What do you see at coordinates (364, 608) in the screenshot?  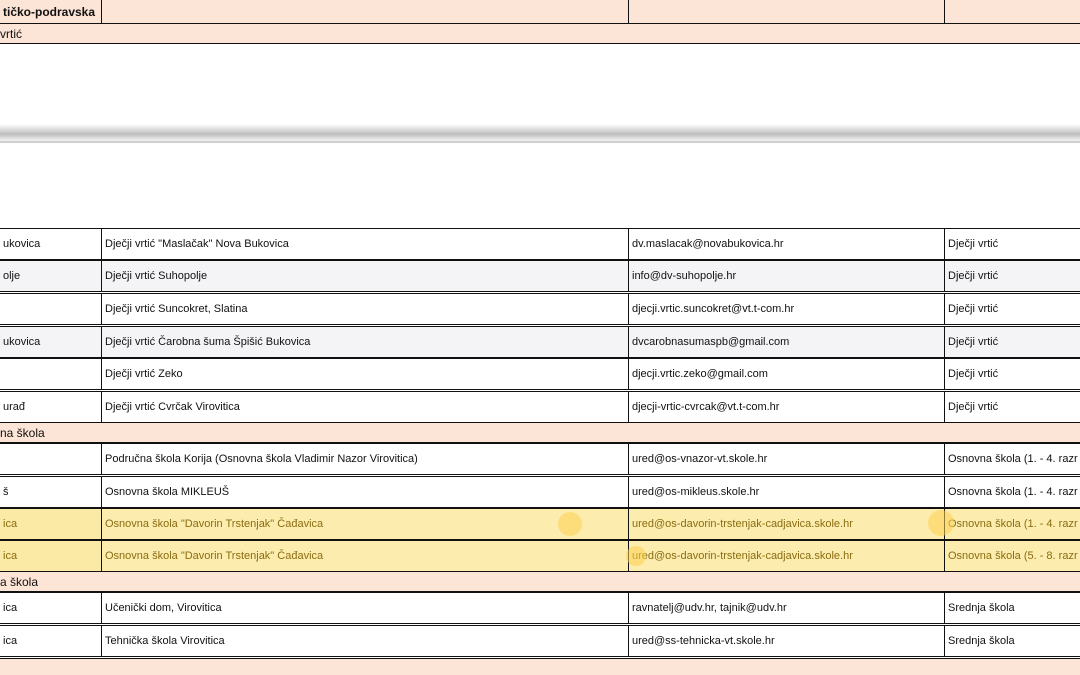 I see `institution-cell: Učenički dom, Virovitica` at bounding box center [364, 608].